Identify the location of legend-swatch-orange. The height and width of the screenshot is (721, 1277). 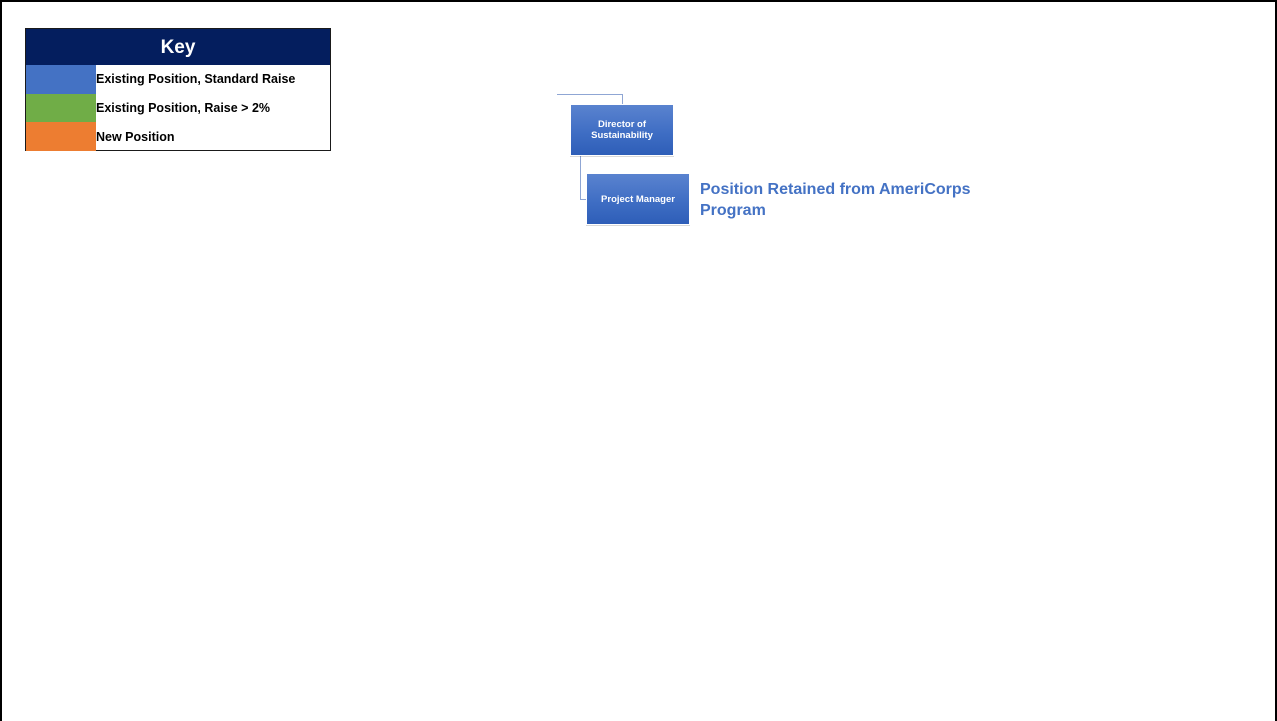
(61, 137).